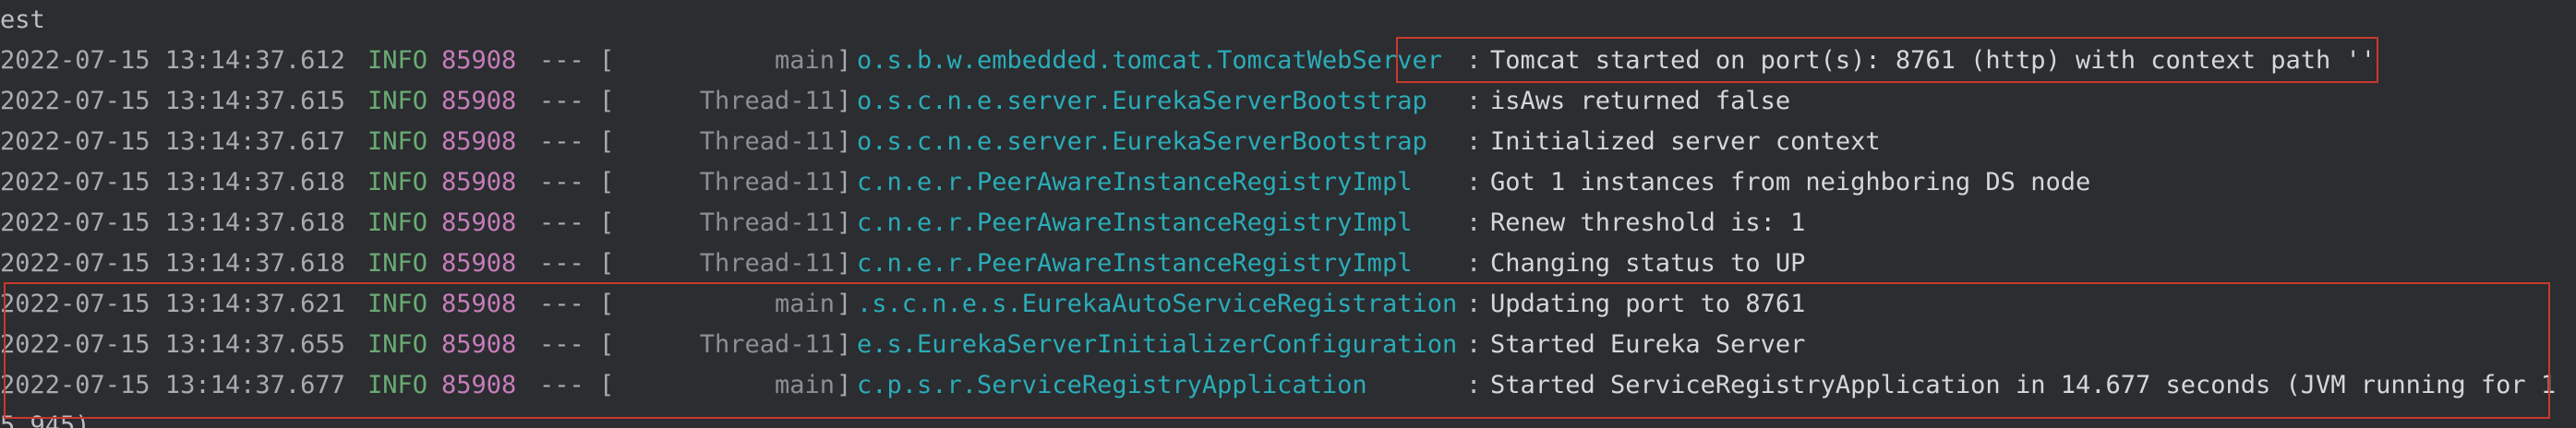 Image resolution: width=2576 pixels, height=428 pixels. What do you see at coordinates (172, 101) in the screenshot?
I see `log-timestamp: 2022-07-15 13:14:37.615` at bounding box center [172, 101].